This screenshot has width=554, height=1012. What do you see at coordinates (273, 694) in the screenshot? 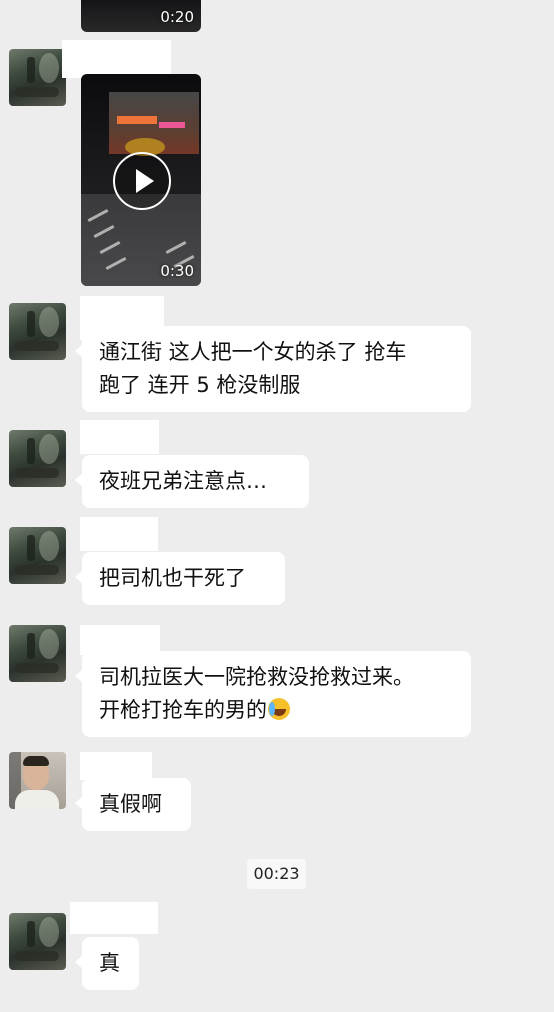
I see `message-bubble: 司机拉医大一院抢救没抢救过来。 开枪打抢车的男的` at bounding box center [273, 694].